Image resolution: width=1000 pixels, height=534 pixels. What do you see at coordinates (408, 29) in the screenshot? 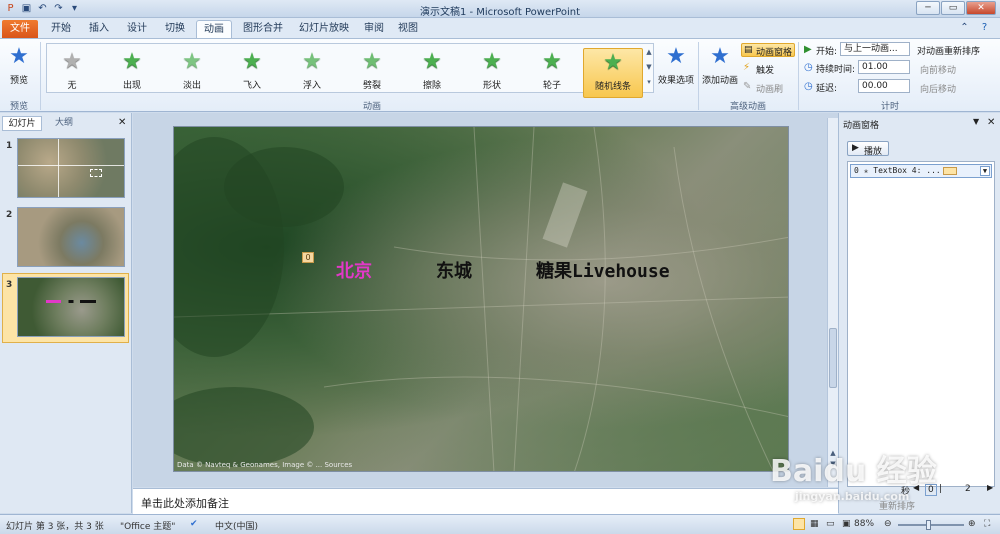
I see `tab-view: 视图` at bounding box center [408, 29].